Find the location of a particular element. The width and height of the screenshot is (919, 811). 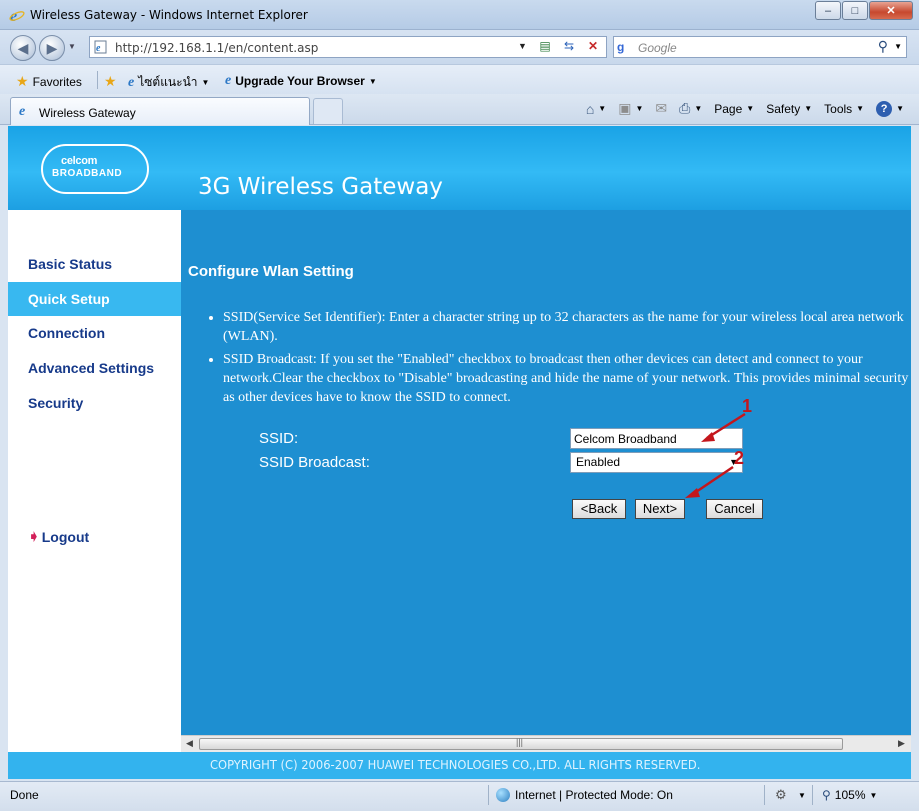

sidebar-item-quick-setup: Quick Setup is located at coordinates (94, 299).